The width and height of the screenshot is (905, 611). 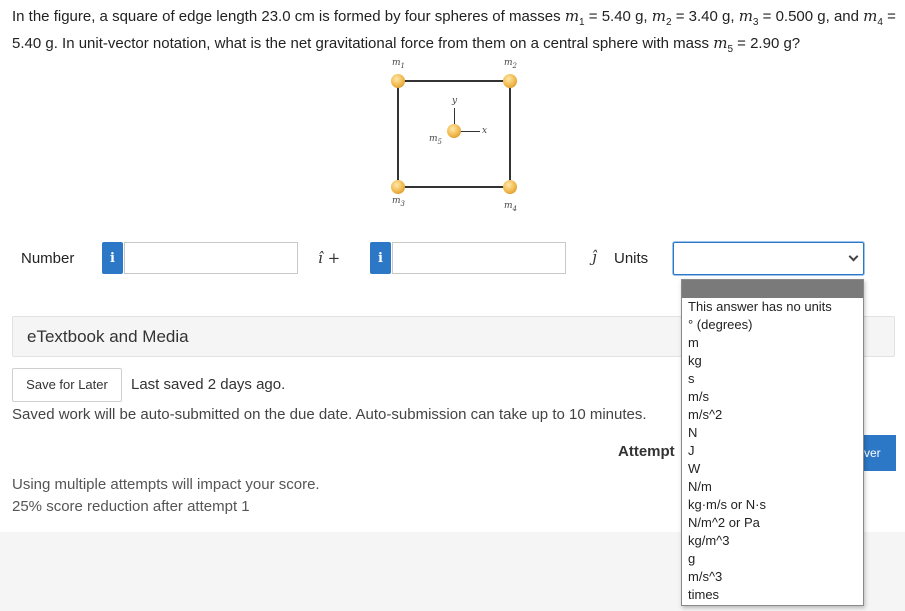 What do you see at coordinates (772, 343) in the screenshot?
I see `units-option: m` at bounding box center [772, 343].